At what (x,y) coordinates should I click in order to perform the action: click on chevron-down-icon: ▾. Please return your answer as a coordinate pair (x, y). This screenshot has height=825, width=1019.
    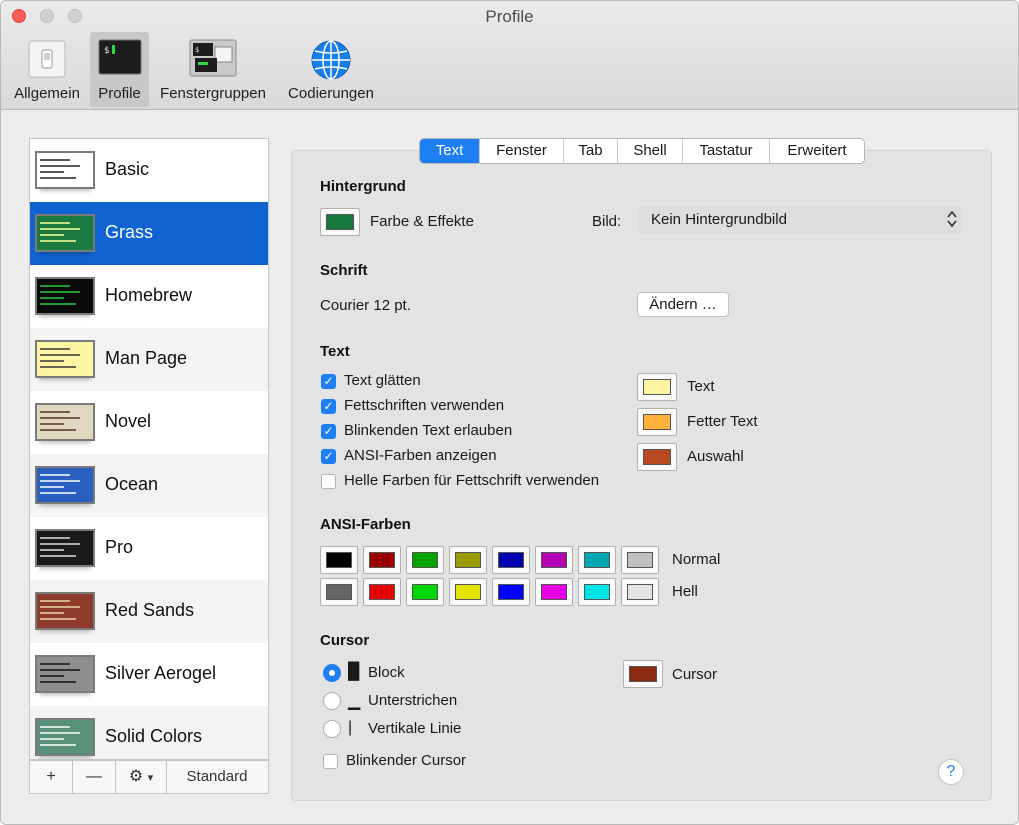
    Looking at the image, I should click on (150, 778).